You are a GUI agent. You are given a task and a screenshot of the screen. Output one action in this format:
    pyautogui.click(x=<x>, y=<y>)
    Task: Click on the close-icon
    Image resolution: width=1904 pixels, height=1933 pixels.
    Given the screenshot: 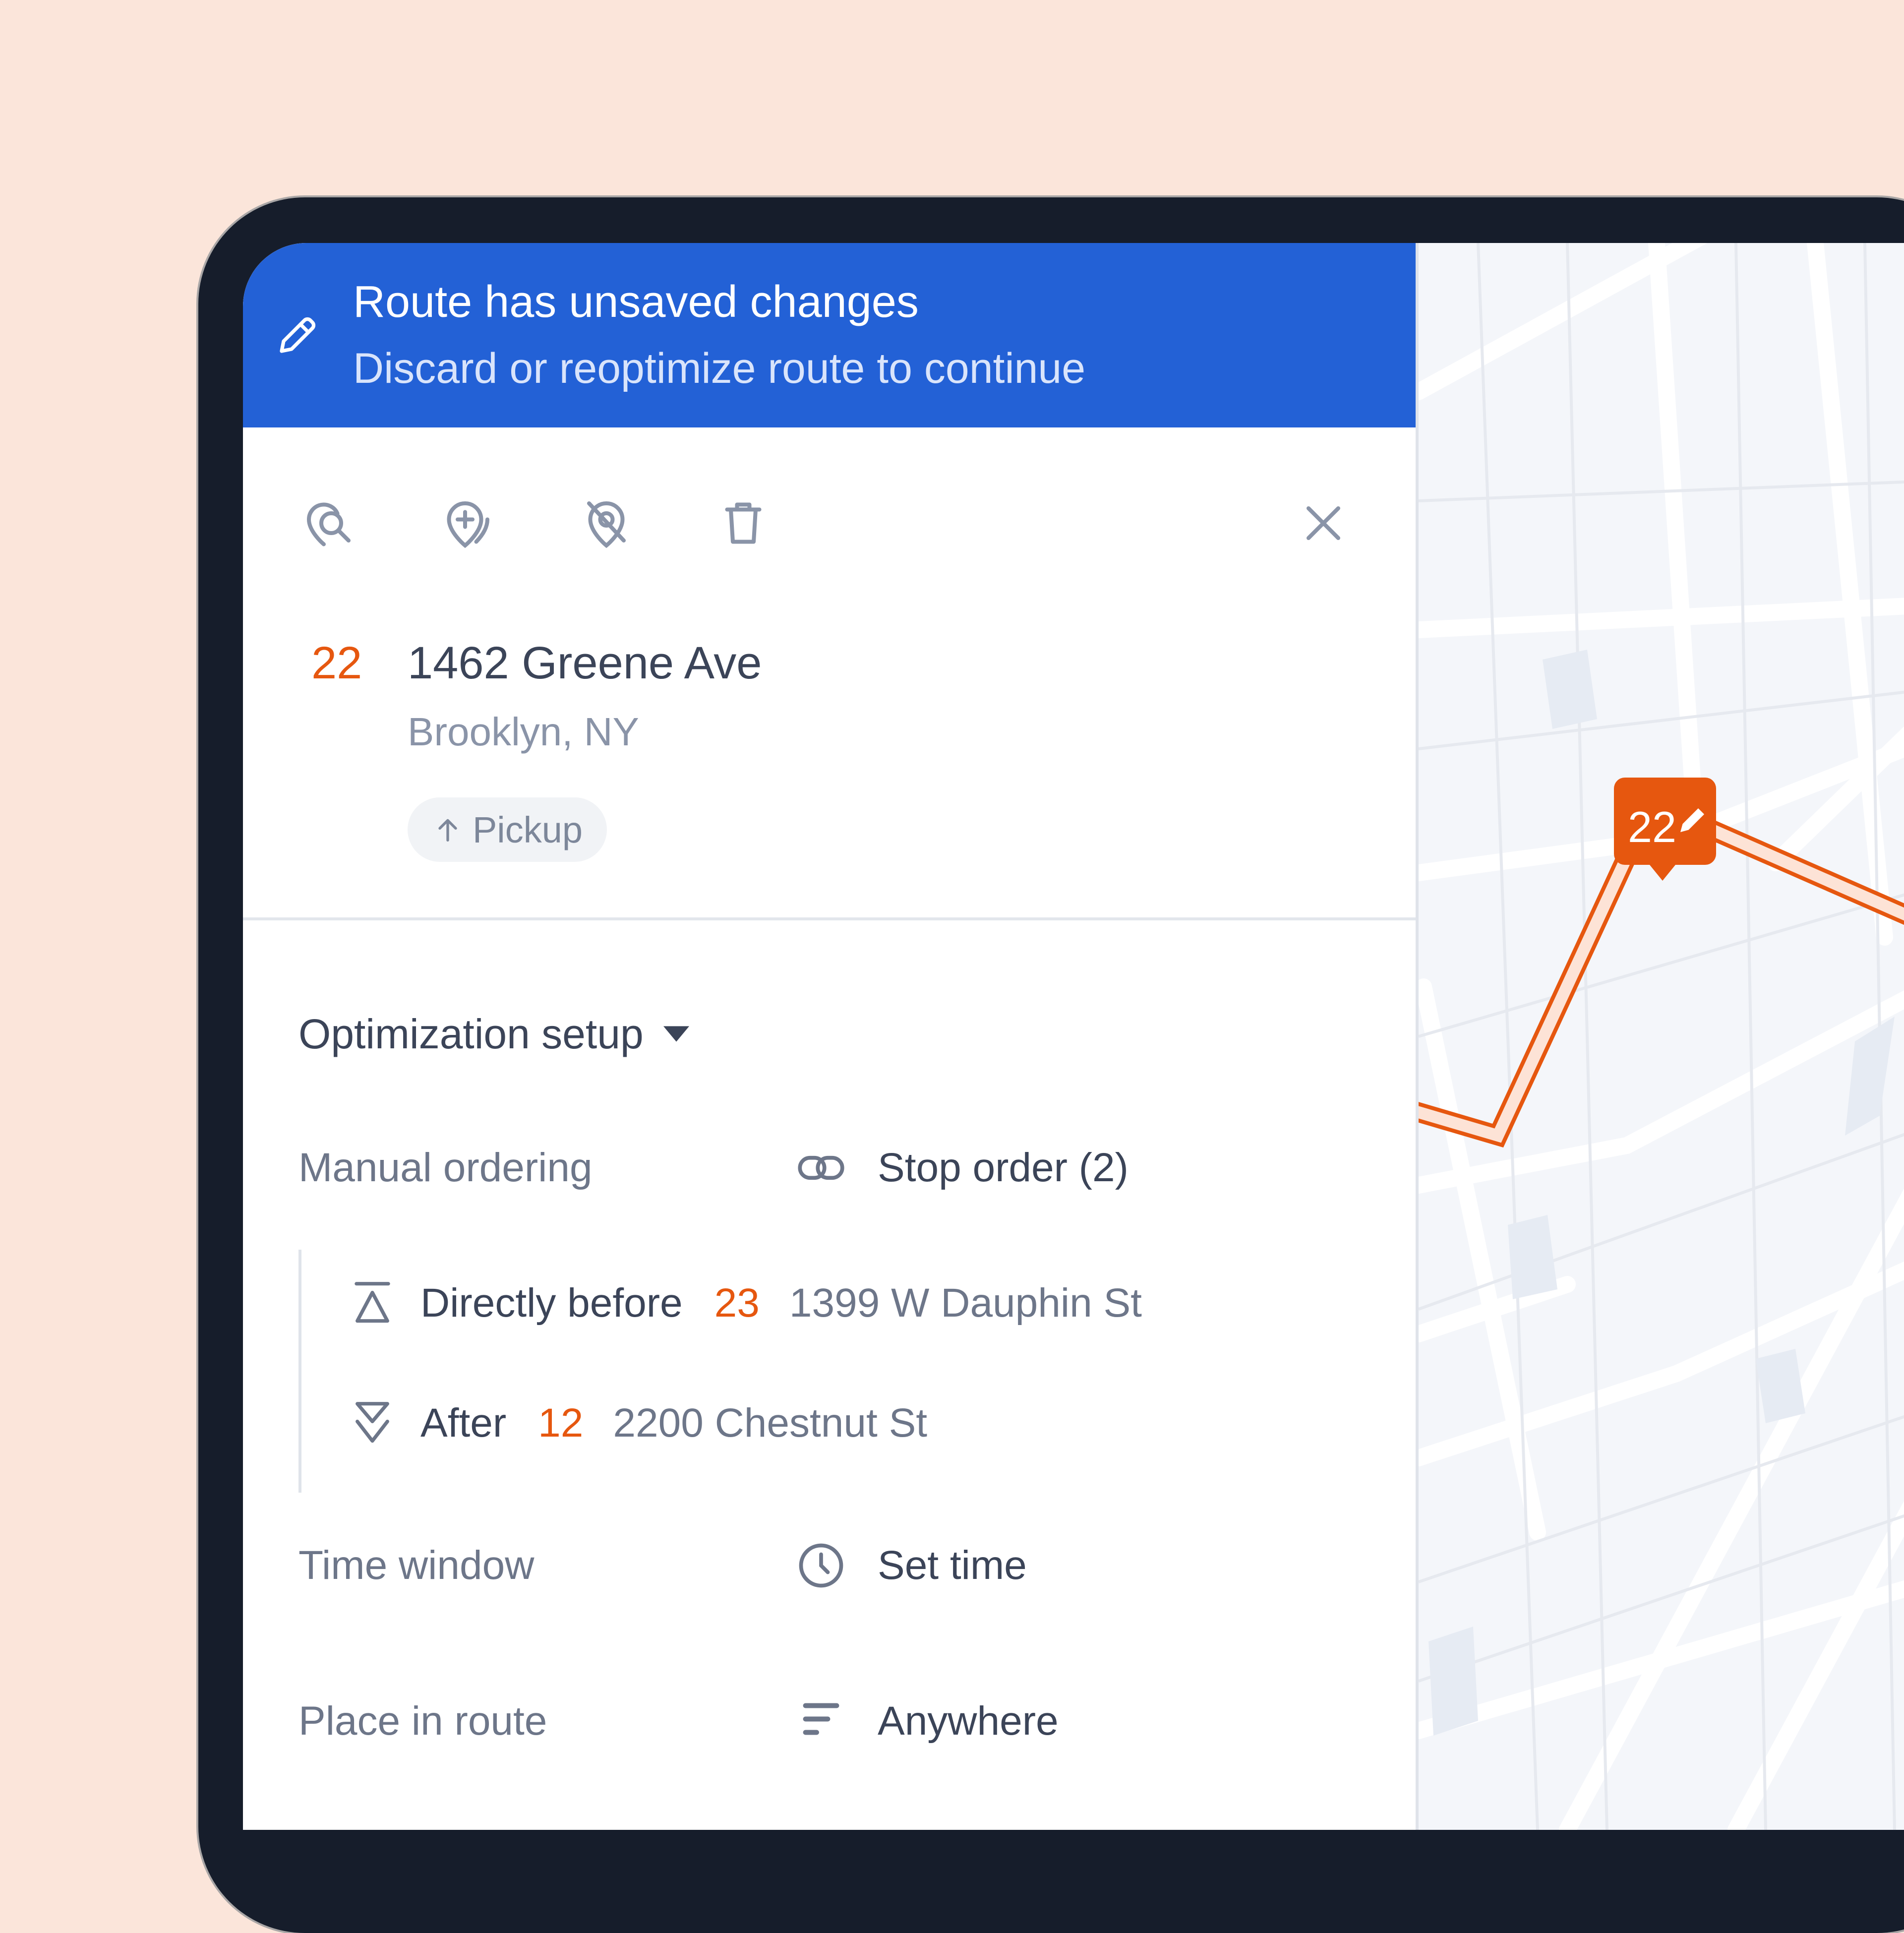 What is the action you would take?
    pyautogui.click(x=1323, y=523)
    